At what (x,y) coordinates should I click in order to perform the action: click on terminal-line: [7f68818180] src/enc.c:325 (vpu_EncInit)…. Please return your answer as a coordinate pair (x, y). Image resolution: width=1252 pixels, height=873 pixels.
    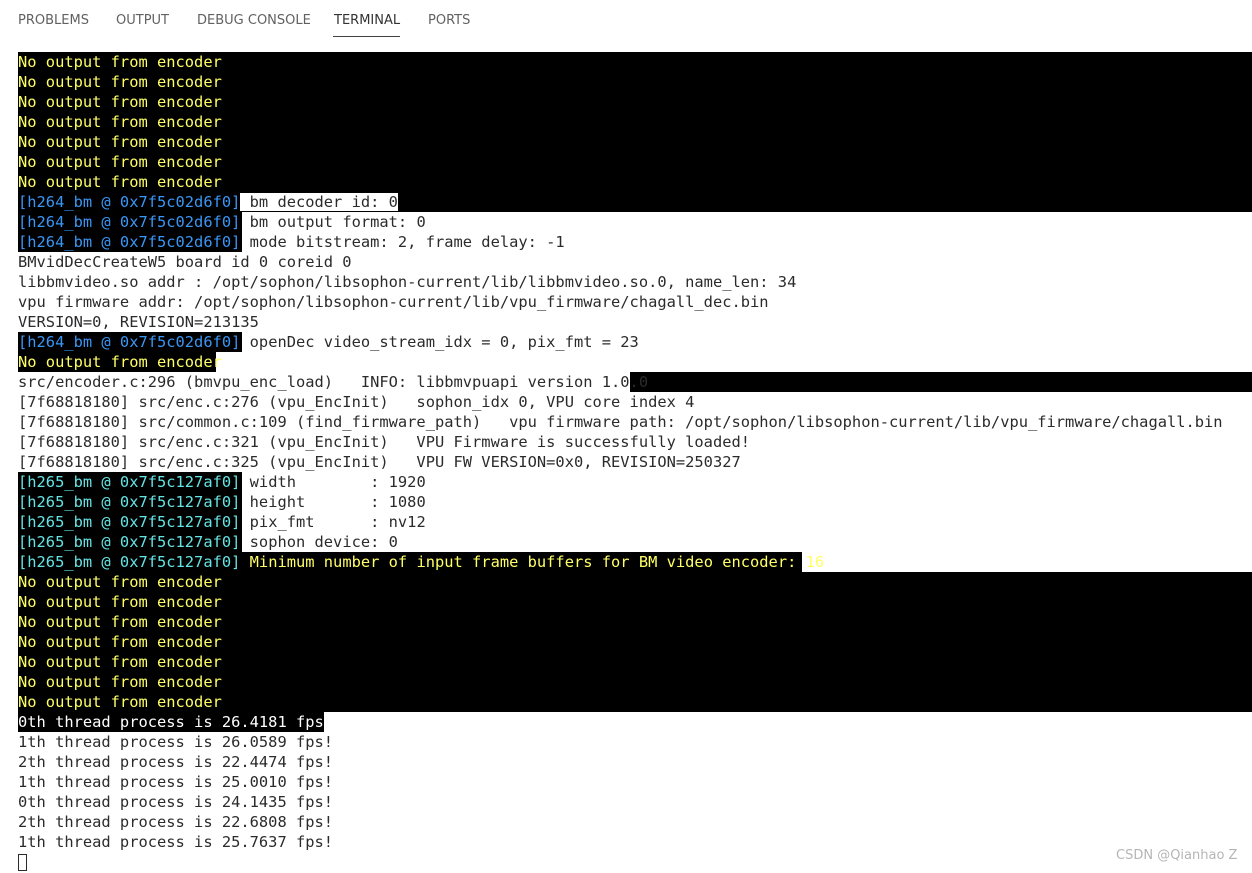
    Looking at the image, I should click on (379, 462).